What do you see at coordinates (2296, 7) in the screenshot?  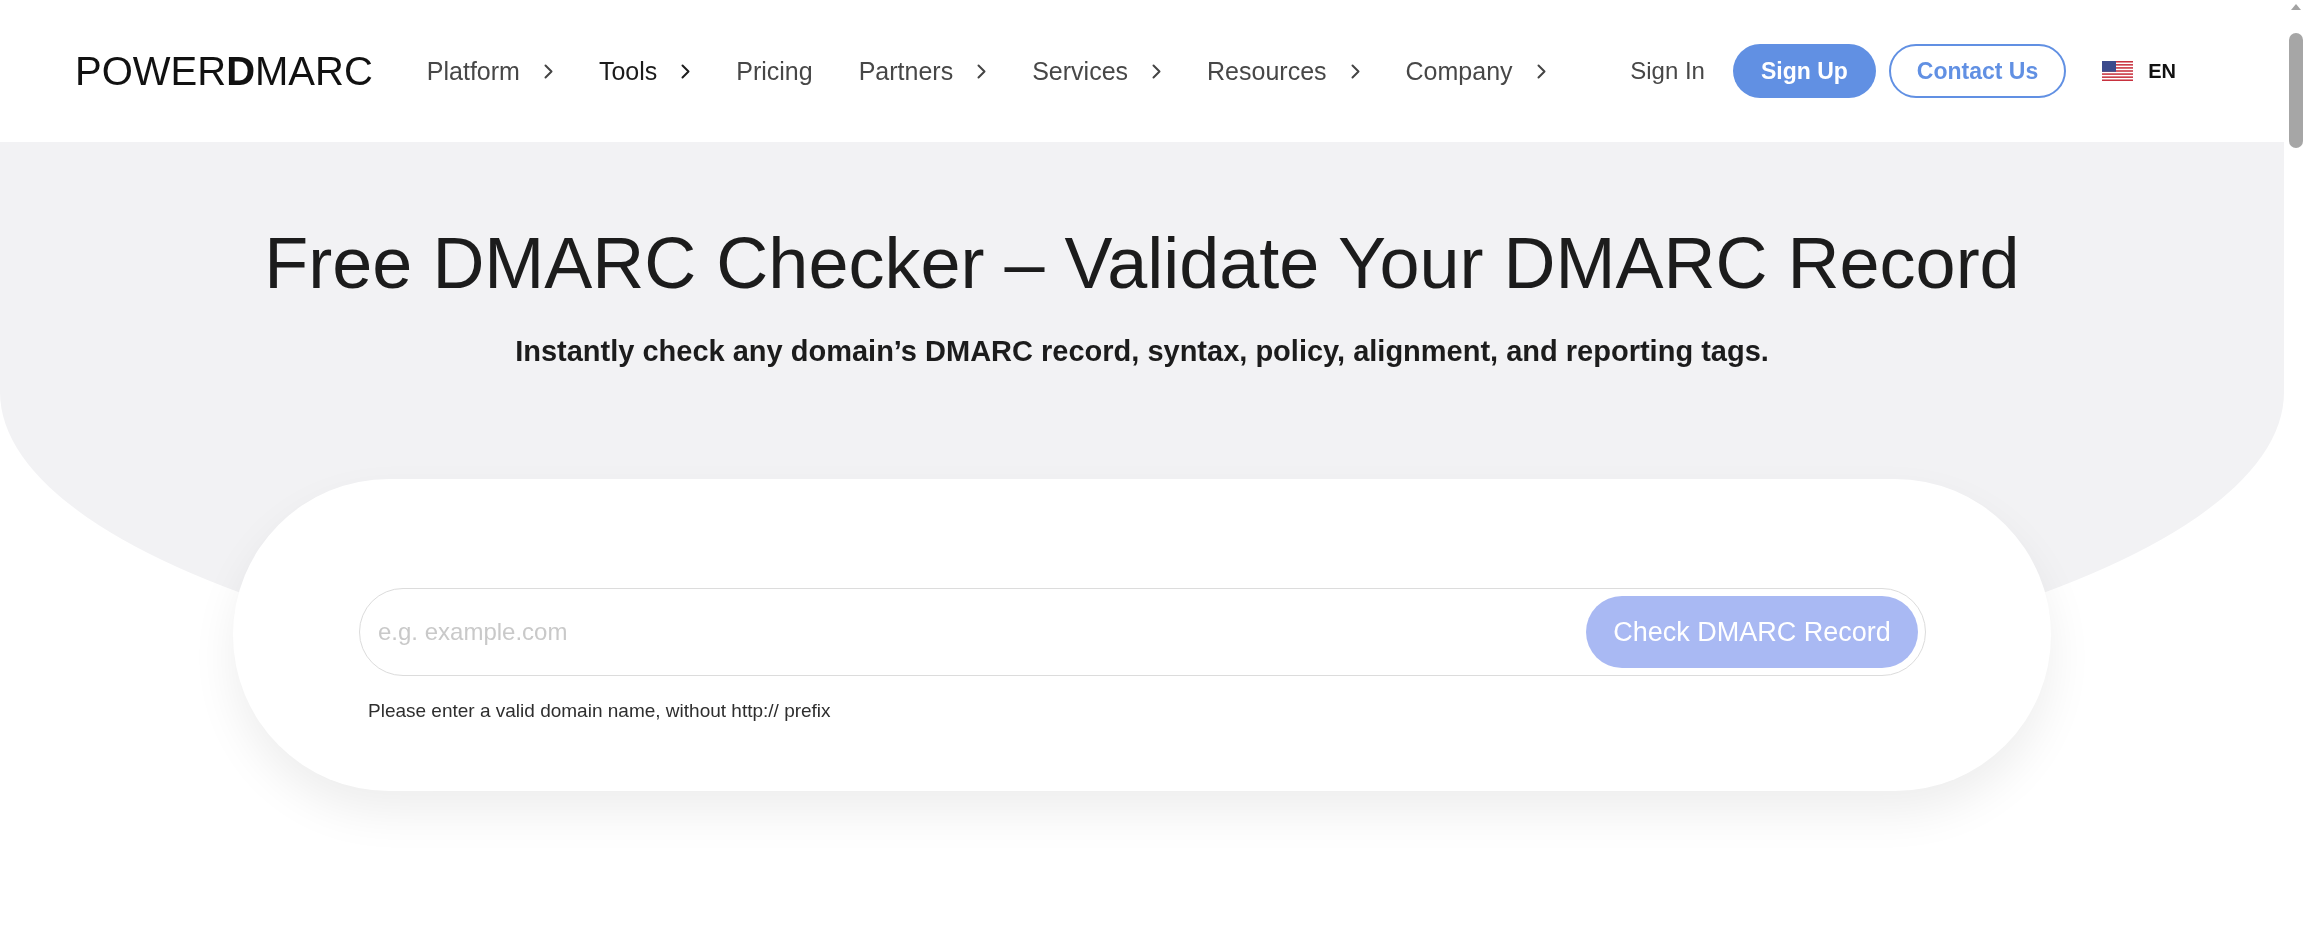 I see `scroll-up-arrow-icon` at bounding box center [2296, 7].